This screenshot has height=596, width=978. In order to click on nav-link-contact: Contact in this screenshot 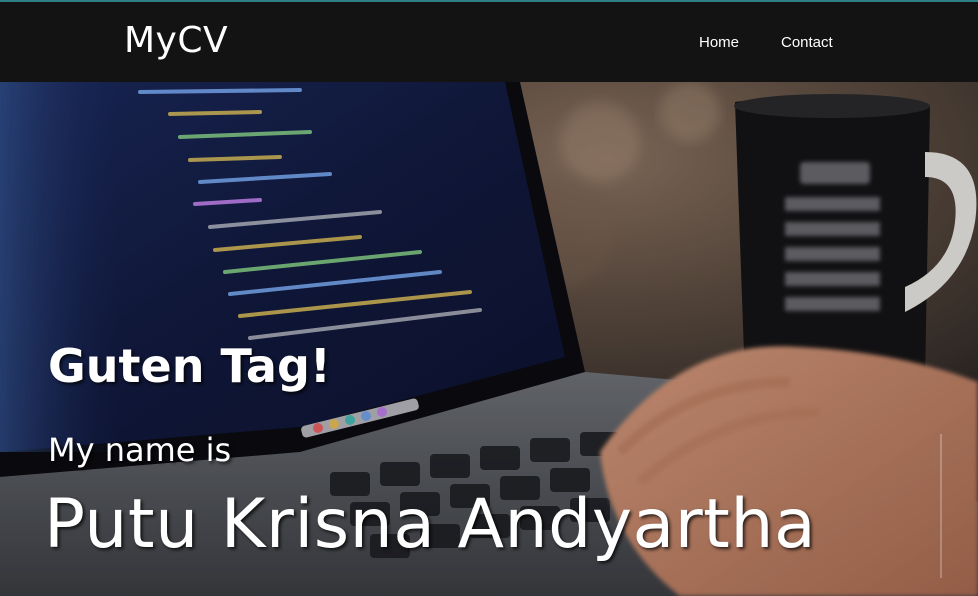, I will do `click(807, 43)`.